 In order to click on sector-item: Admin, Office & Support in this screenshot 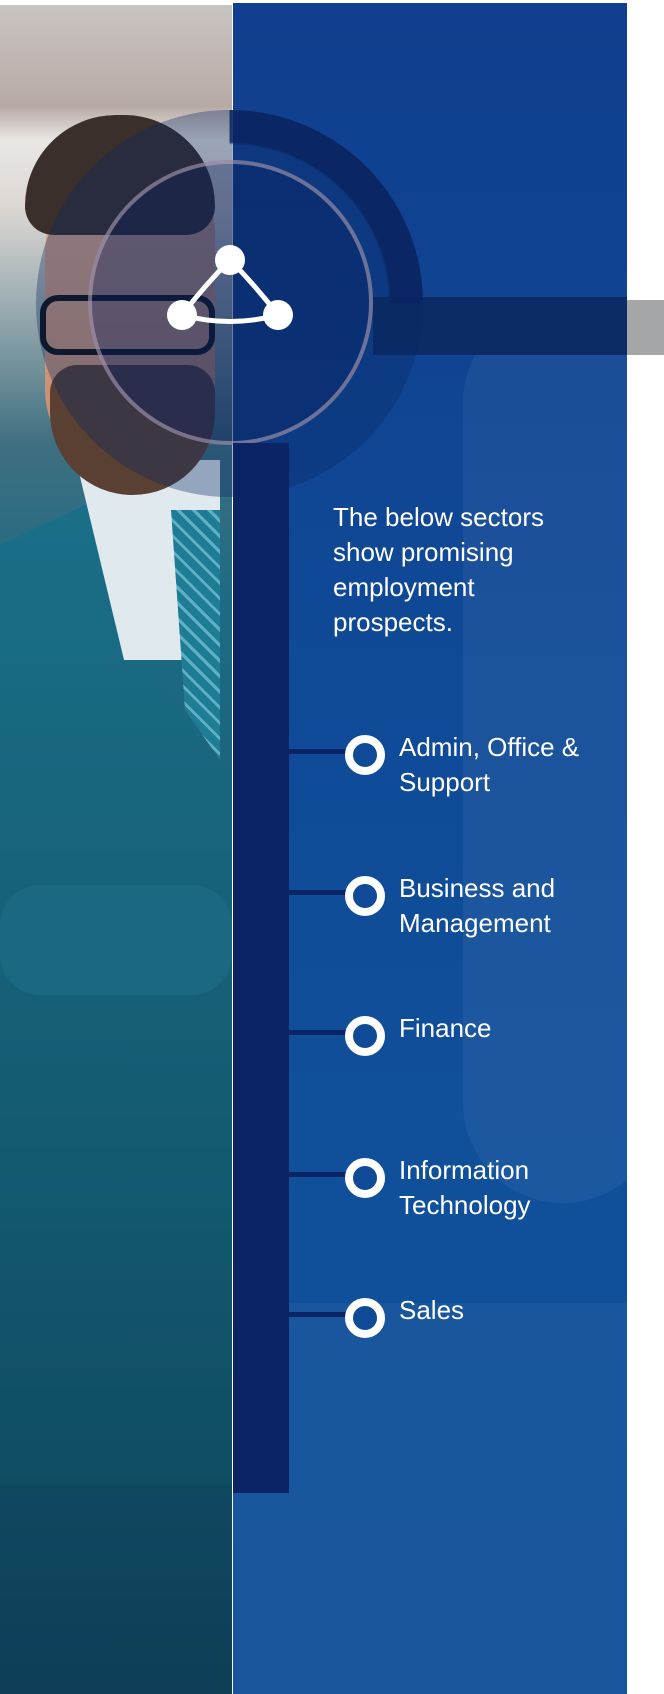, I will do `click(469, 770)`.